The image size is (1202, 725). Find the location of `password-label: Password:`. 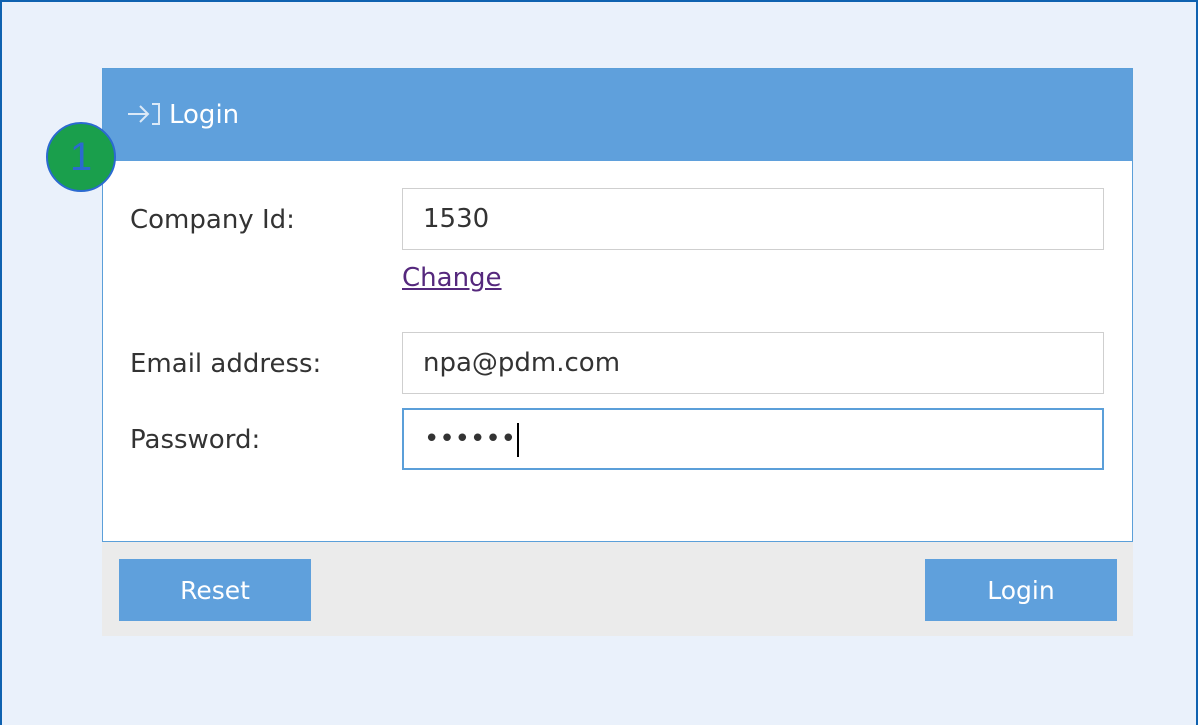

password-label: Password: is located at coordinates (195, 440).